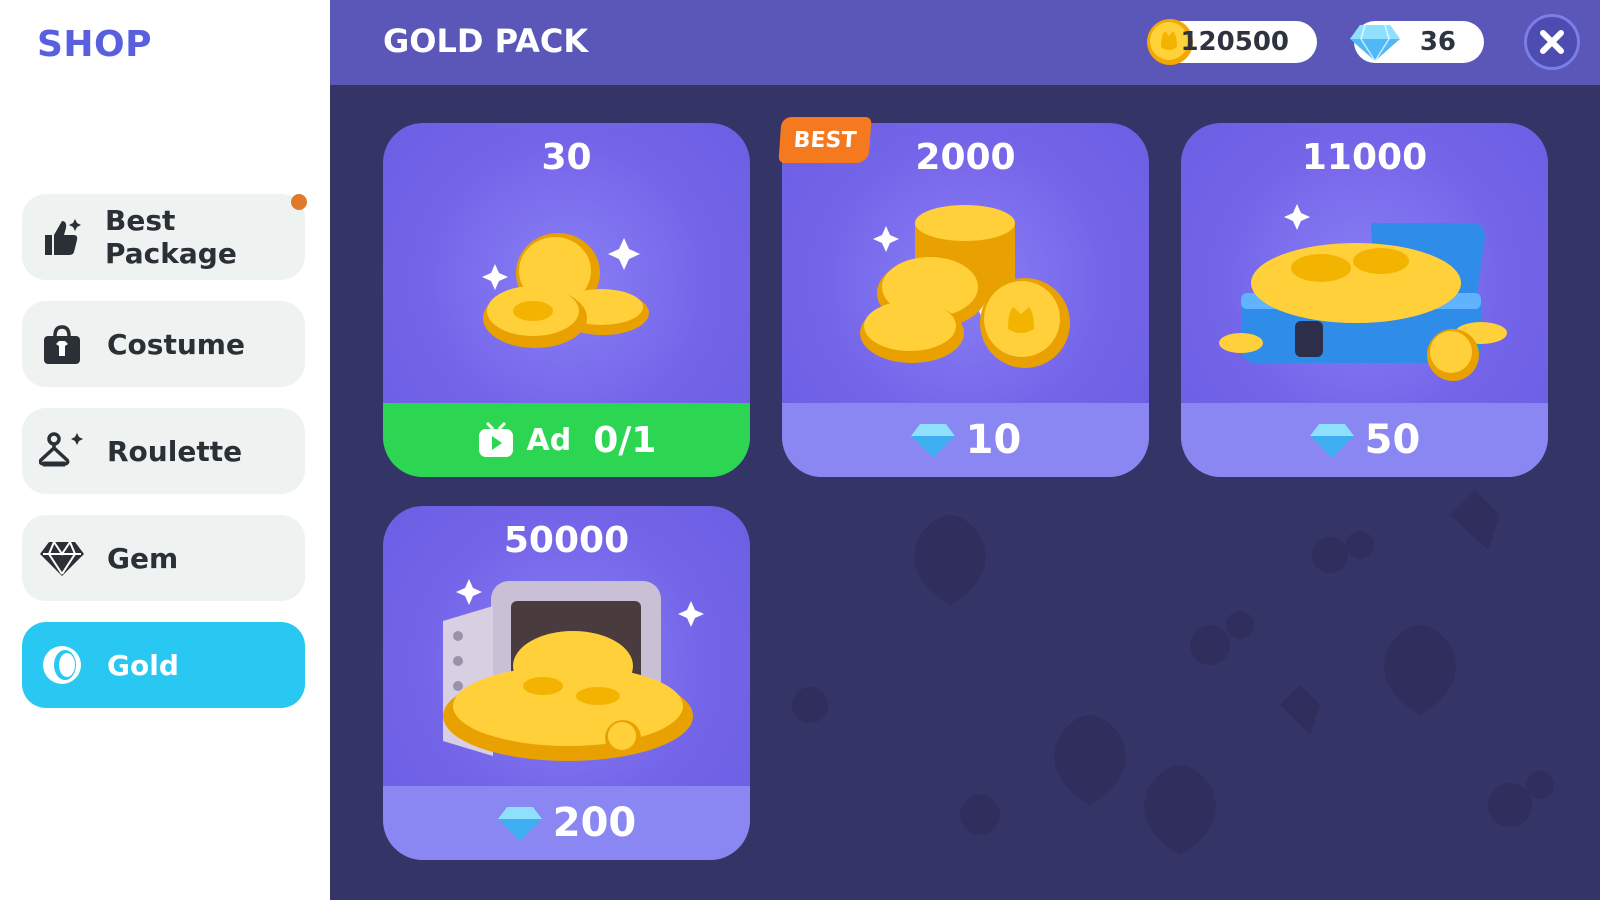  Describe the element at coordinates (1417, 42) in the screenshot. I see `gem-balance: 36` at that location.